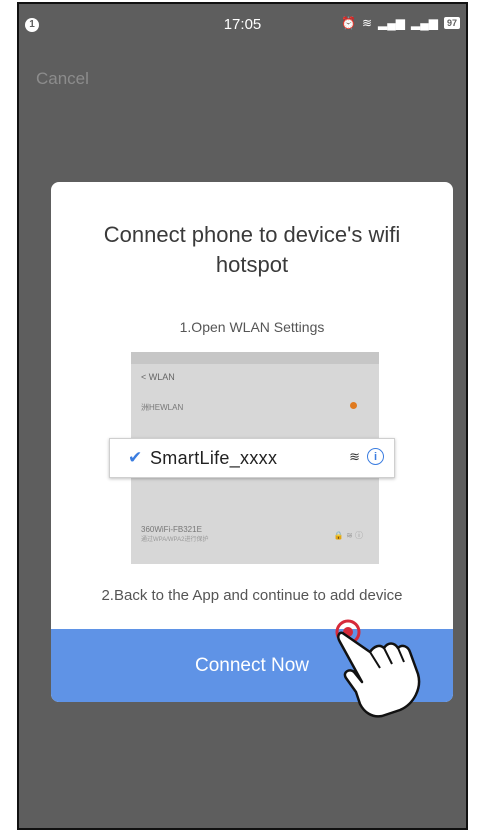 Image resolution: width=483 pixels, height=832 pixels. What do you see at coordinates (353, 405) in the screenshot?
I see `illustration-toggle-dot` at bounding box center [353, 405].